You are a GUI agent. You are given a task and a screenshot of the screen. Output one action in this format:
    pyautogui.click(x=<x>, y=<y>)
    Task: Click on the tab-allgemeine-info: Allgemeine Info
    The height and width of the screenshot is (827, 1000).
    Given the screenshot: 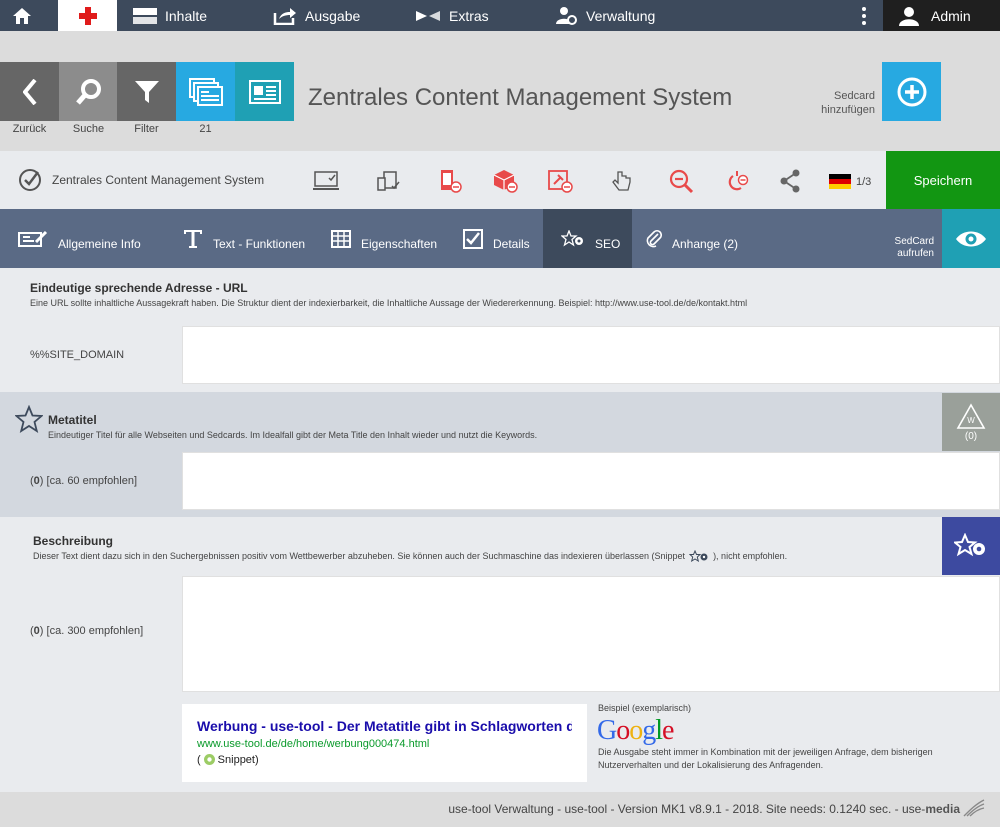 What is the action you would take?
    pyautogui.click(x=79, y=238)
    